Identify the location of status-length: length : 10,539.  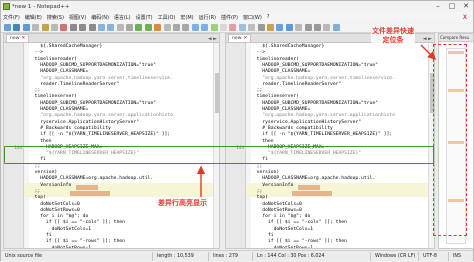
(181, 256).